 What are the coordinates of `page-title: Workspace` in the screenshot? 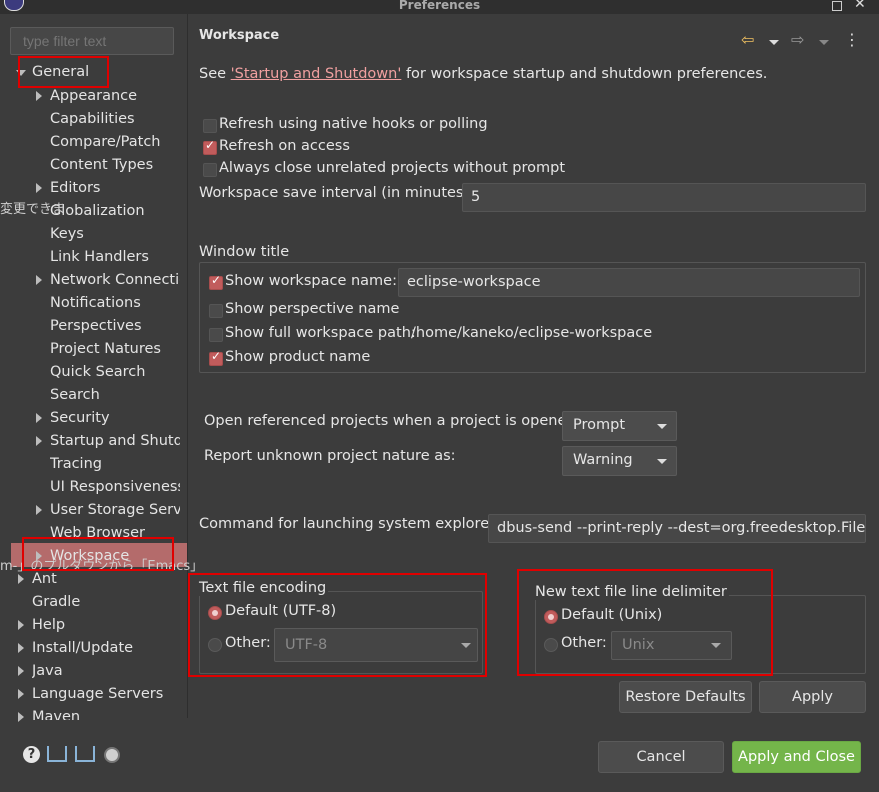 It's located at (239, 35).